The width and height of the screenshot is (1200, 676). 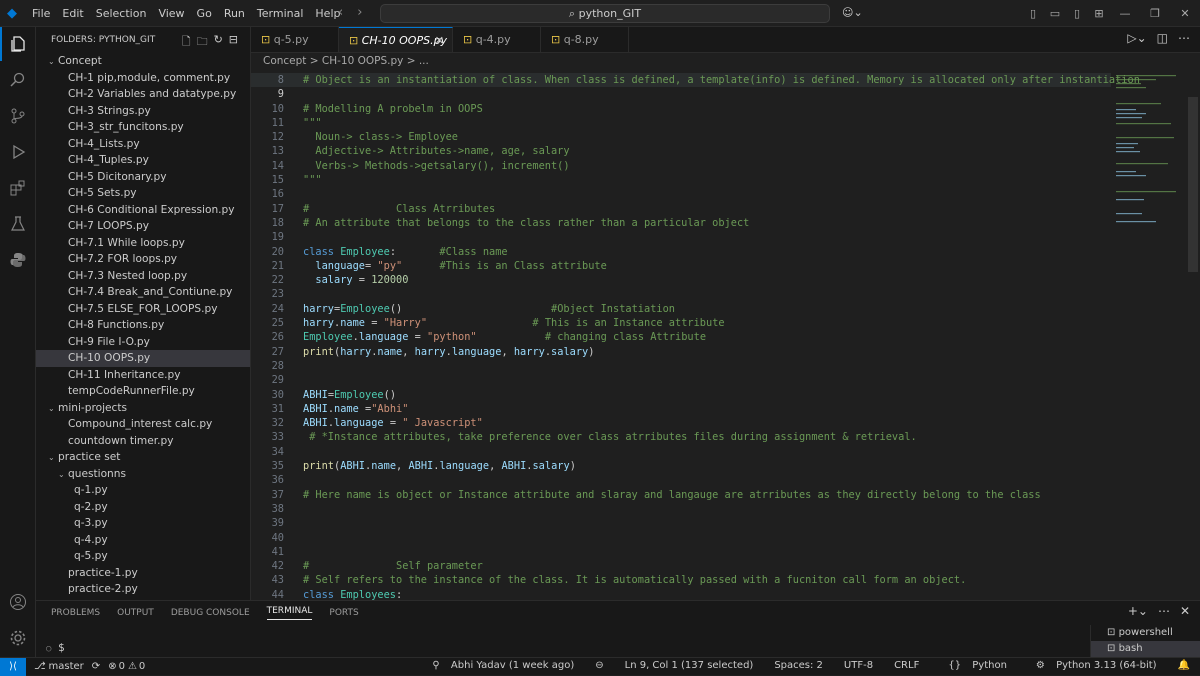 What do you see at coordinates (681, 209) in the screenshot?
I see `code-line: 17 # Class Atrributes` at bounding box center [681, 209].